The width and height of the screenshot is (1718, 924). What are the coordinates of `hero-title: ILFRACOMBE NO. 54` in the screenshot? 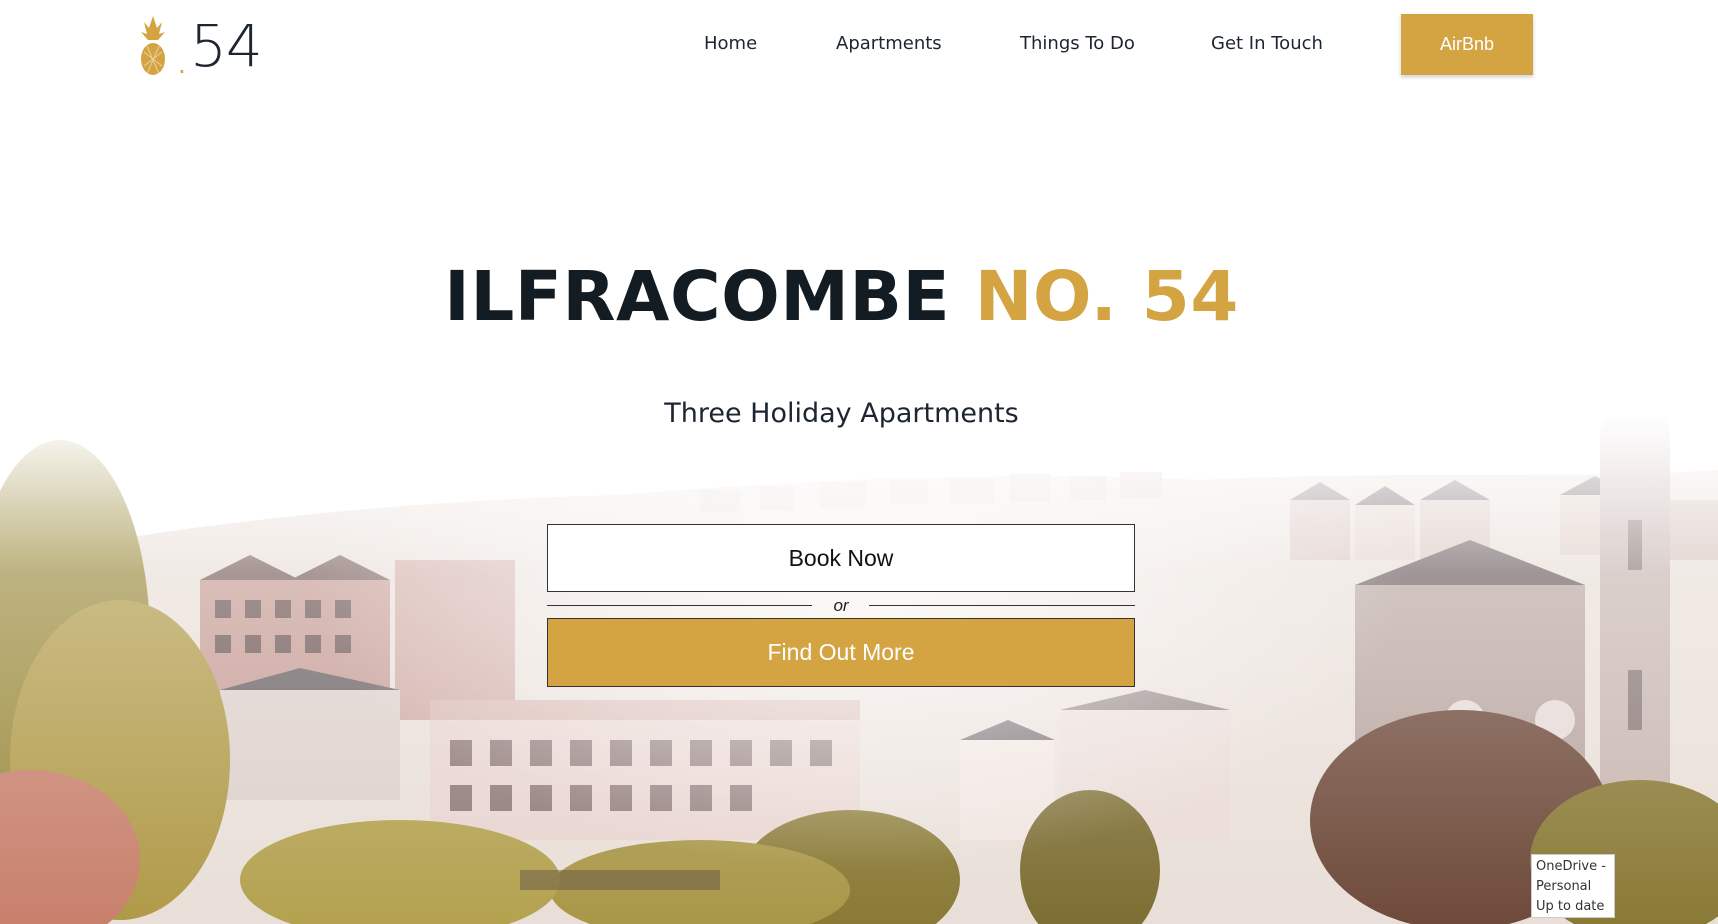 It's located at (841, 297).